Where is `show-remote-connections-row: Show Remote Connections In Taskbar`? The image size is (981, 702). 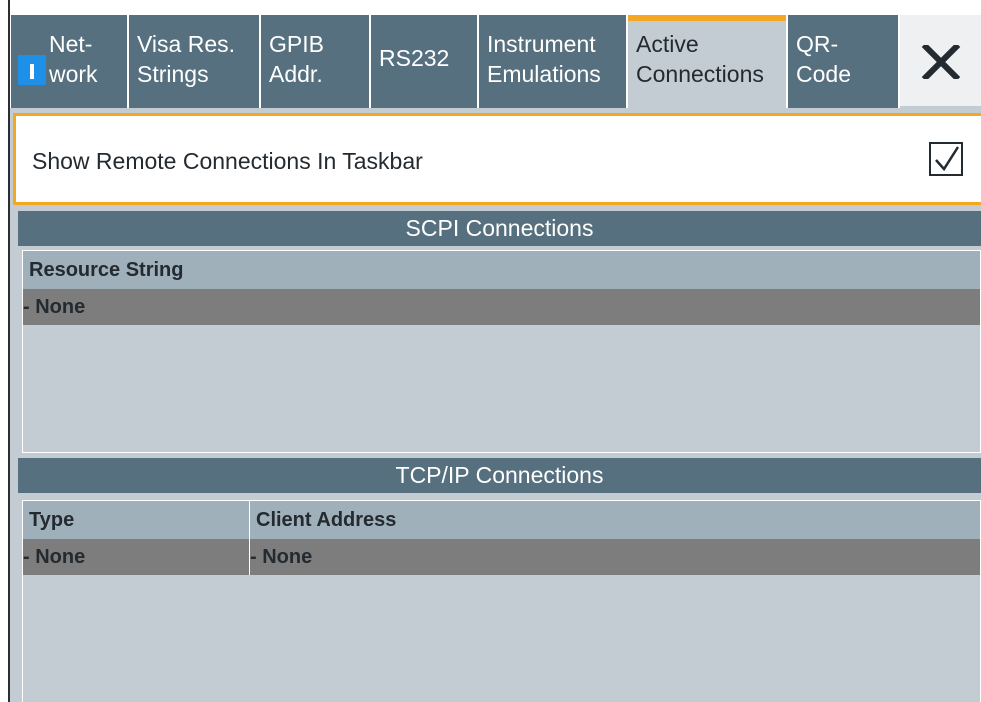 show-remote-connections-row: Show Remote Connections In Taskbar is located at coordinates (497, 159).